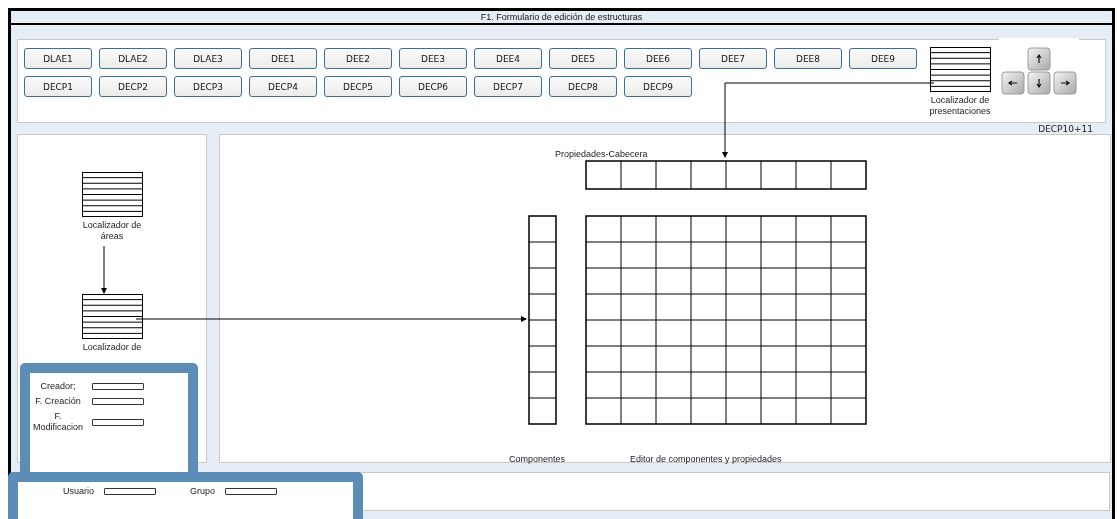 This screenshot has height=519, width=1117. What do you see at coordinates (1065, 128) in the screenshot?
I see `shortcut-label: DECP10+11` at bounding box center [1065, 128].